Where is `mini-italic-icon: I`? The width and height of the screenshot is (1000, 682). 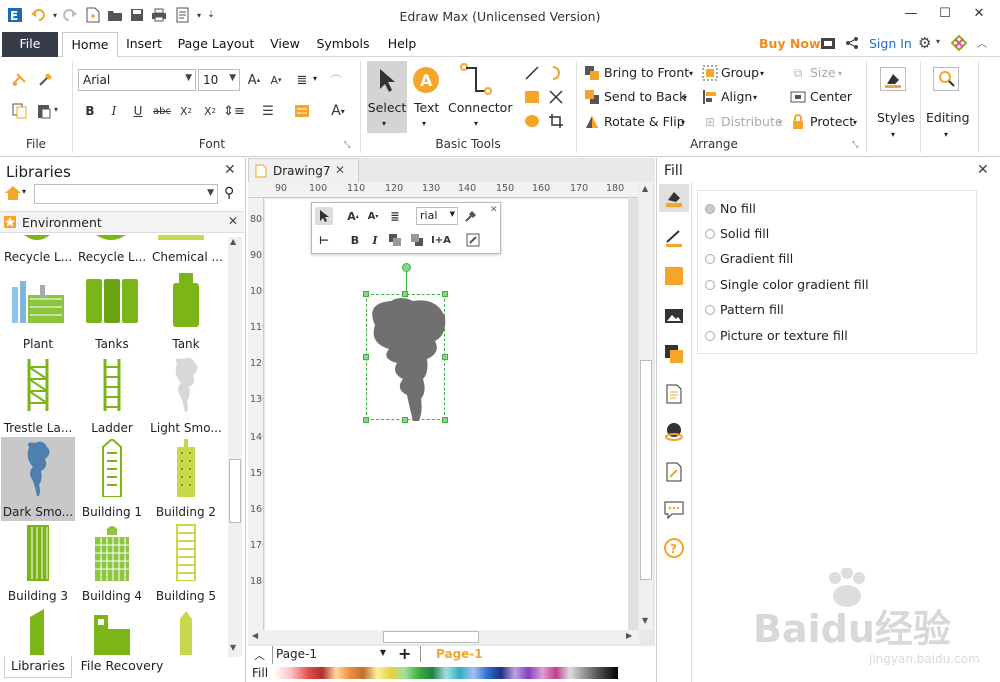
mini-italic-icon: I is located at coordinates (375, 240).